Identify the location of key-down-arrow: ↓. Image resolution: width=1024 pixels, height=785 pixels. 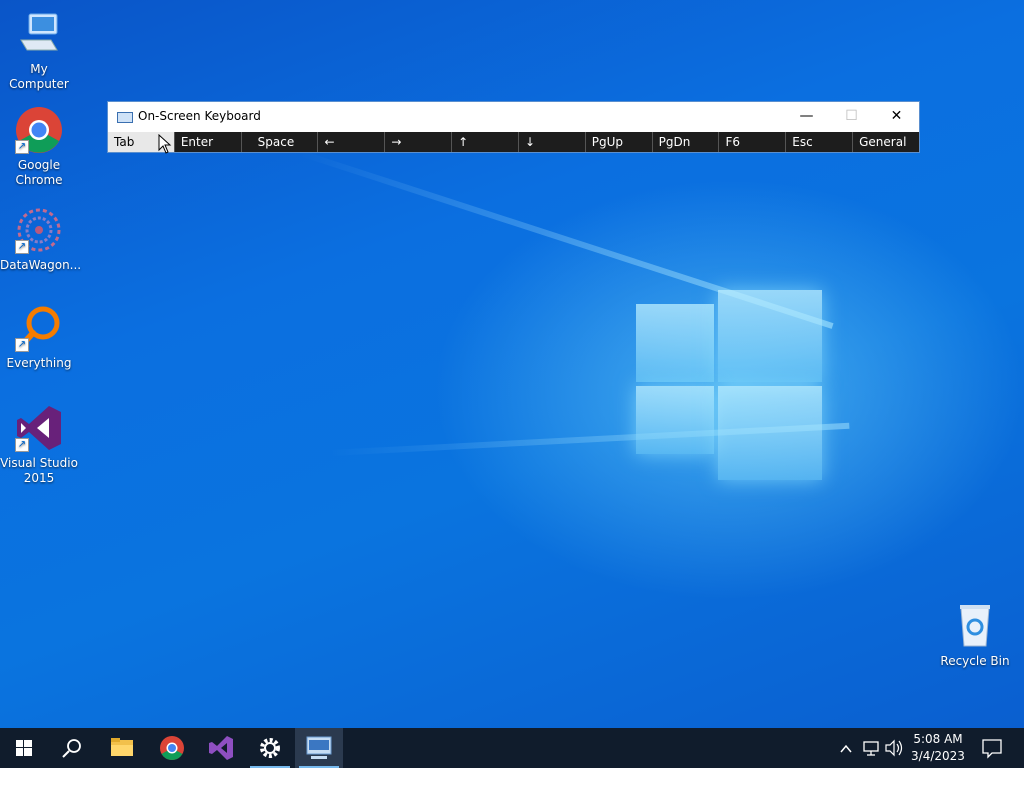
(552, 142).